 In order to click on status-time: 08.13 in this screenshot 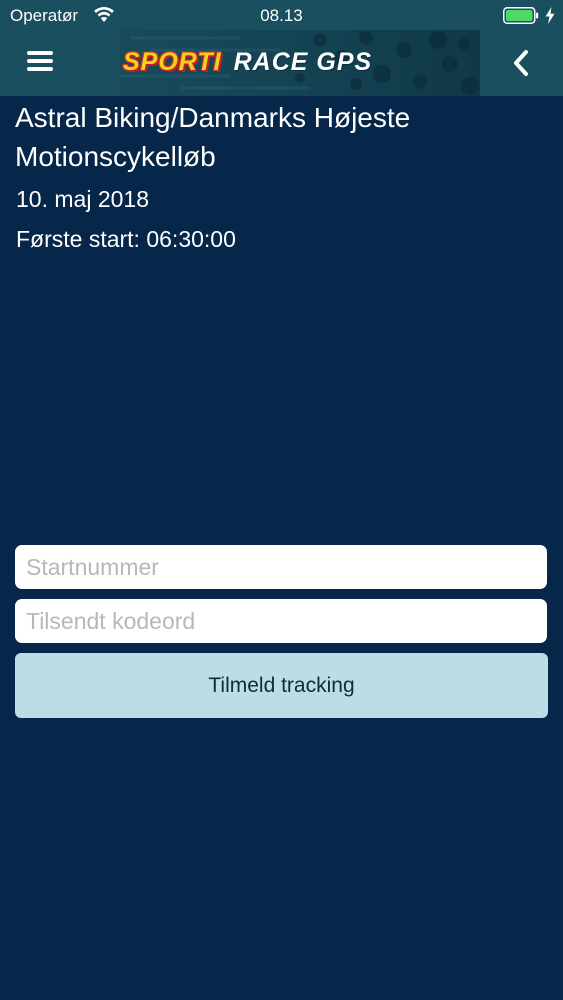, I will do `click(281, 15)`.